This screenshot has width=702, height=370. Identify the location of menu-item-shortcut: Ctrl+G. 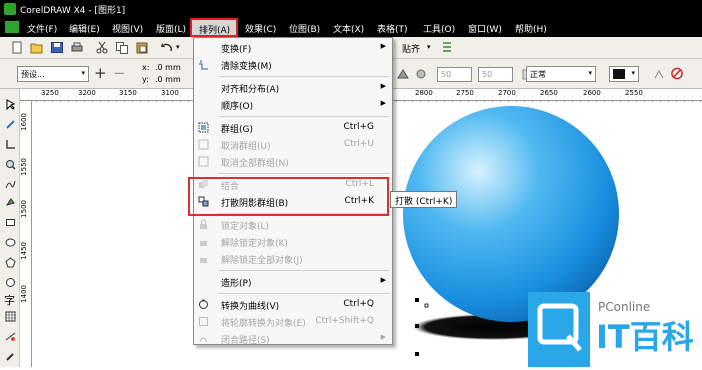
(358, 127).